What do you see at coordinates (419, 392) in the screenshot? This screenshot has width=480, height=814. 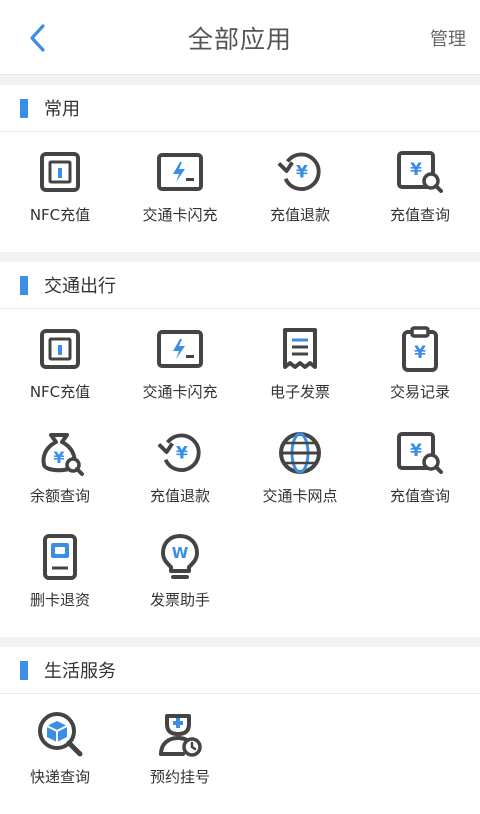 I see `app-label: 交易记录` at bounding box center [419, 392].